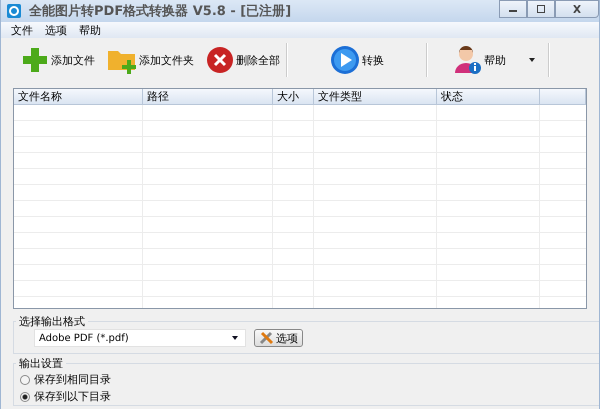 This screenshot has width=600, height=409. Describe the element at coordinates (150, 60) in the screenshot. I see `toolbar-button: 添加文件夹` at that location.